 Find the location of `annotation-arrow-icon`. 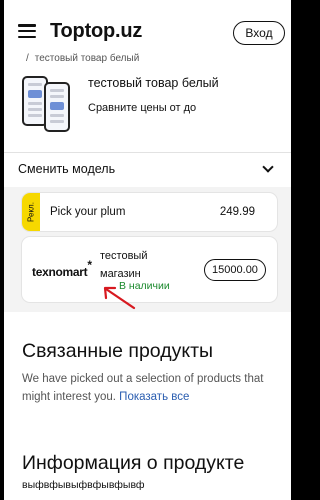

annotation-arrow-icon is located at coordinates (119, 298).